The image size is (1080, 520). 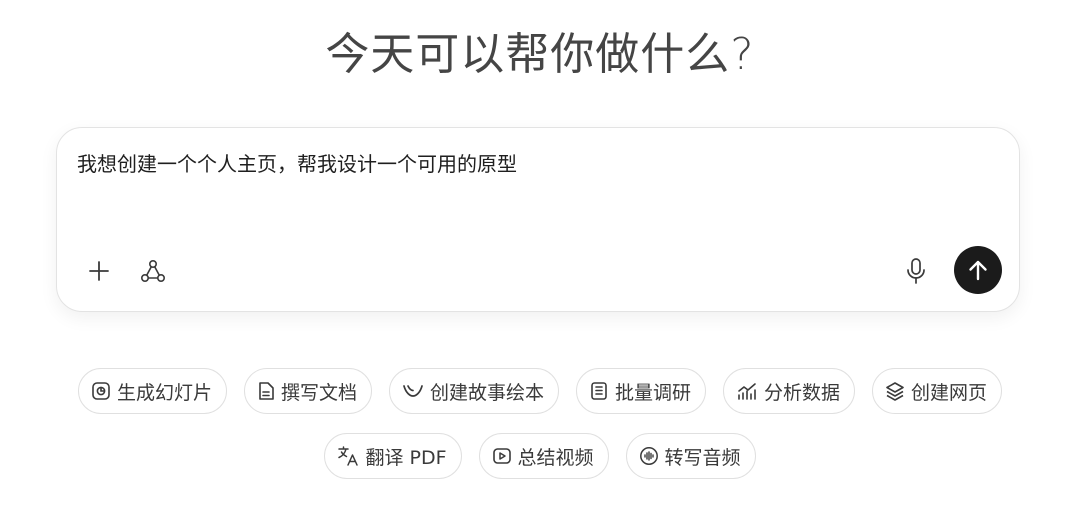 What do you see at coordinates (406, 457) in the screenshot?
I see `chip-label: 翻译 PDF` at bounding box center [406, 457].